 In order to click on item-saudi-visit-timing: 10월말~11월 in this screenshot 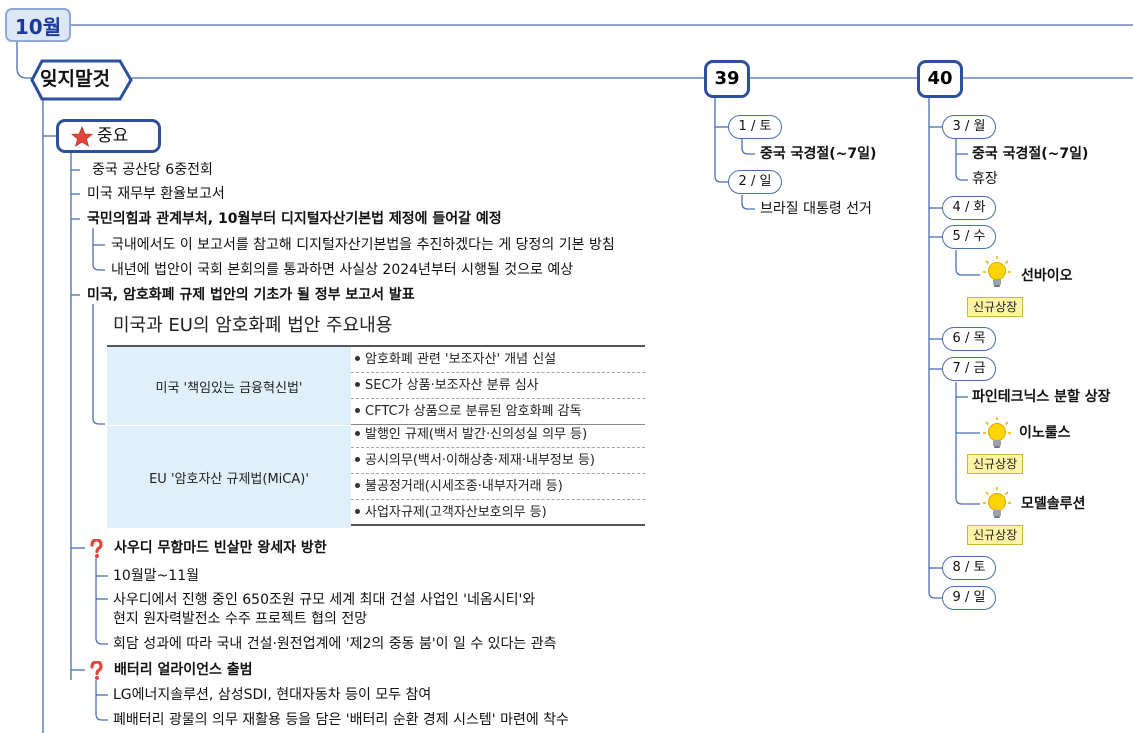, I will do `click(156, 576)`.